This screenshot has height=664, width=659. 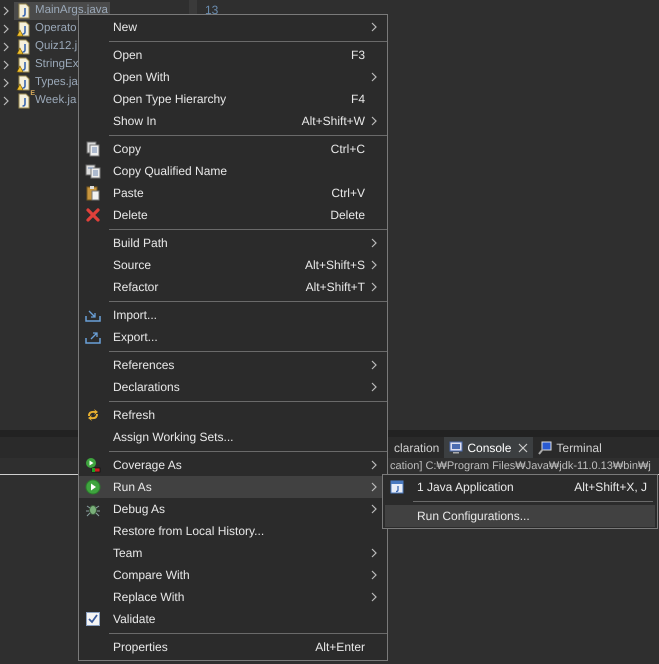 What do you see at coordinates (348, 193) in the screenshot?
I see `shortcut-text: Ctrl+V` at bounding box center [348, 193].